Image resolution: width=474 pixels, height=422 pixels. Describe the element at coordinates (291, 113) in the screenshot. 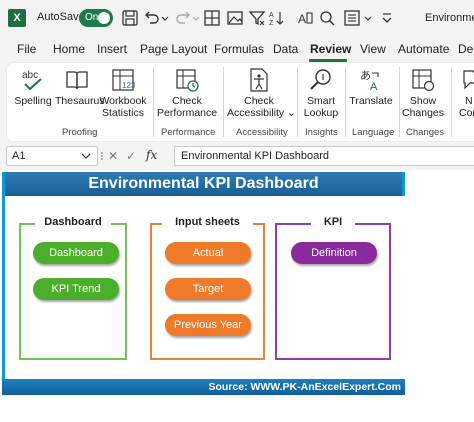

I see `chevron-down-icon: ⌄` at that location.